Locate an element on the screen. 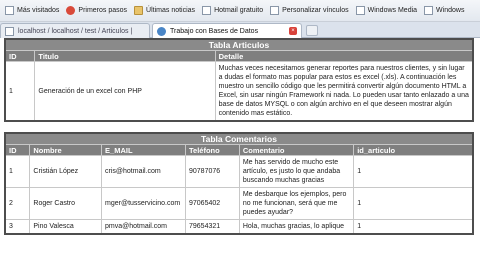  firefox-icon is located at coordinates (71, 10).